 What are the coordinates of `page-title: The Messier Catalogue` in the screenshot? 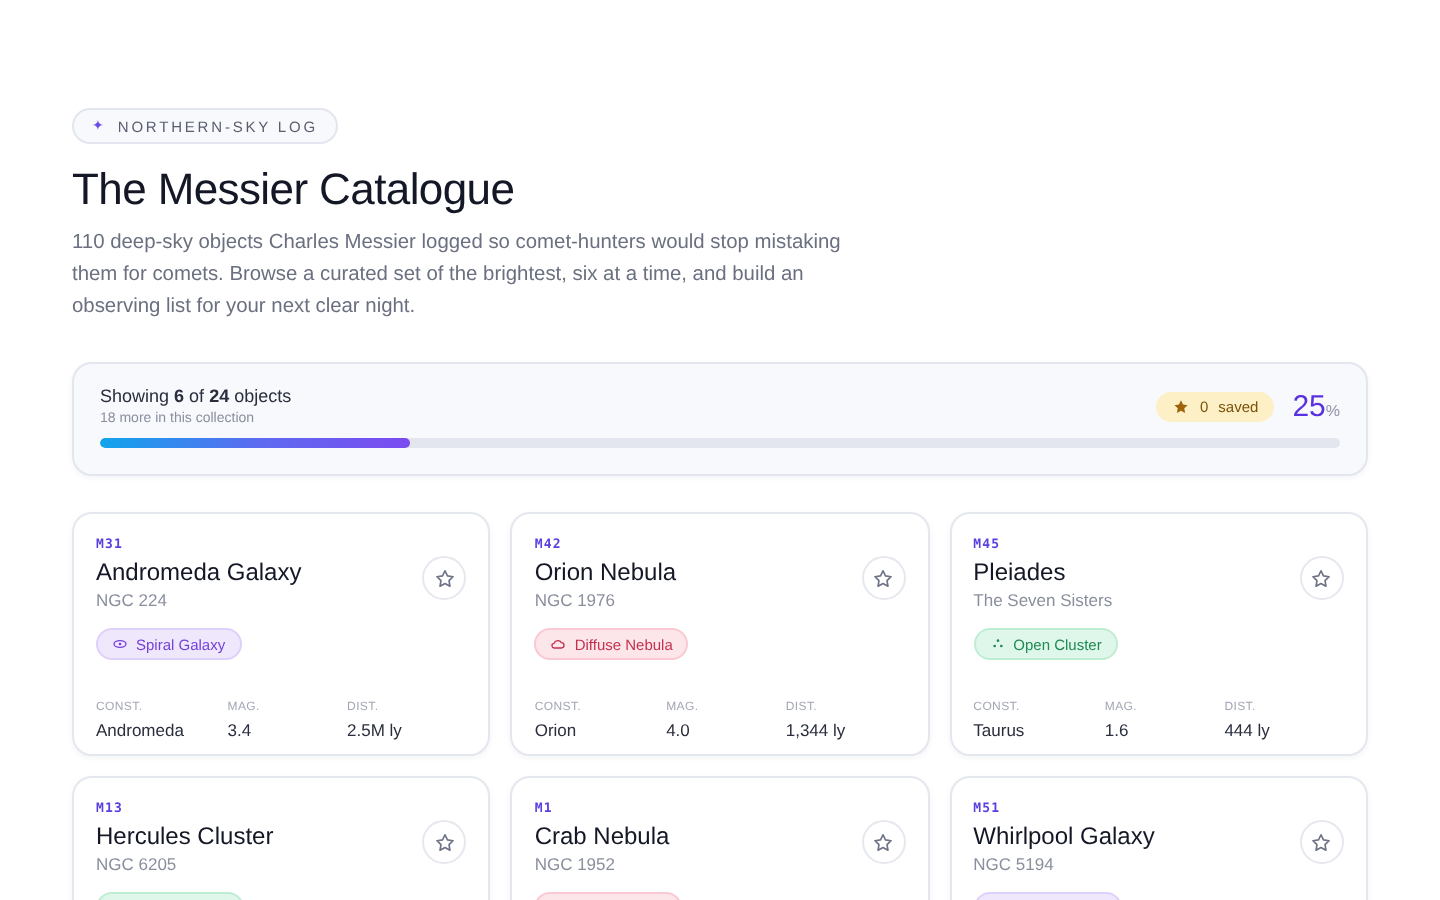 It's located at (294, 190).